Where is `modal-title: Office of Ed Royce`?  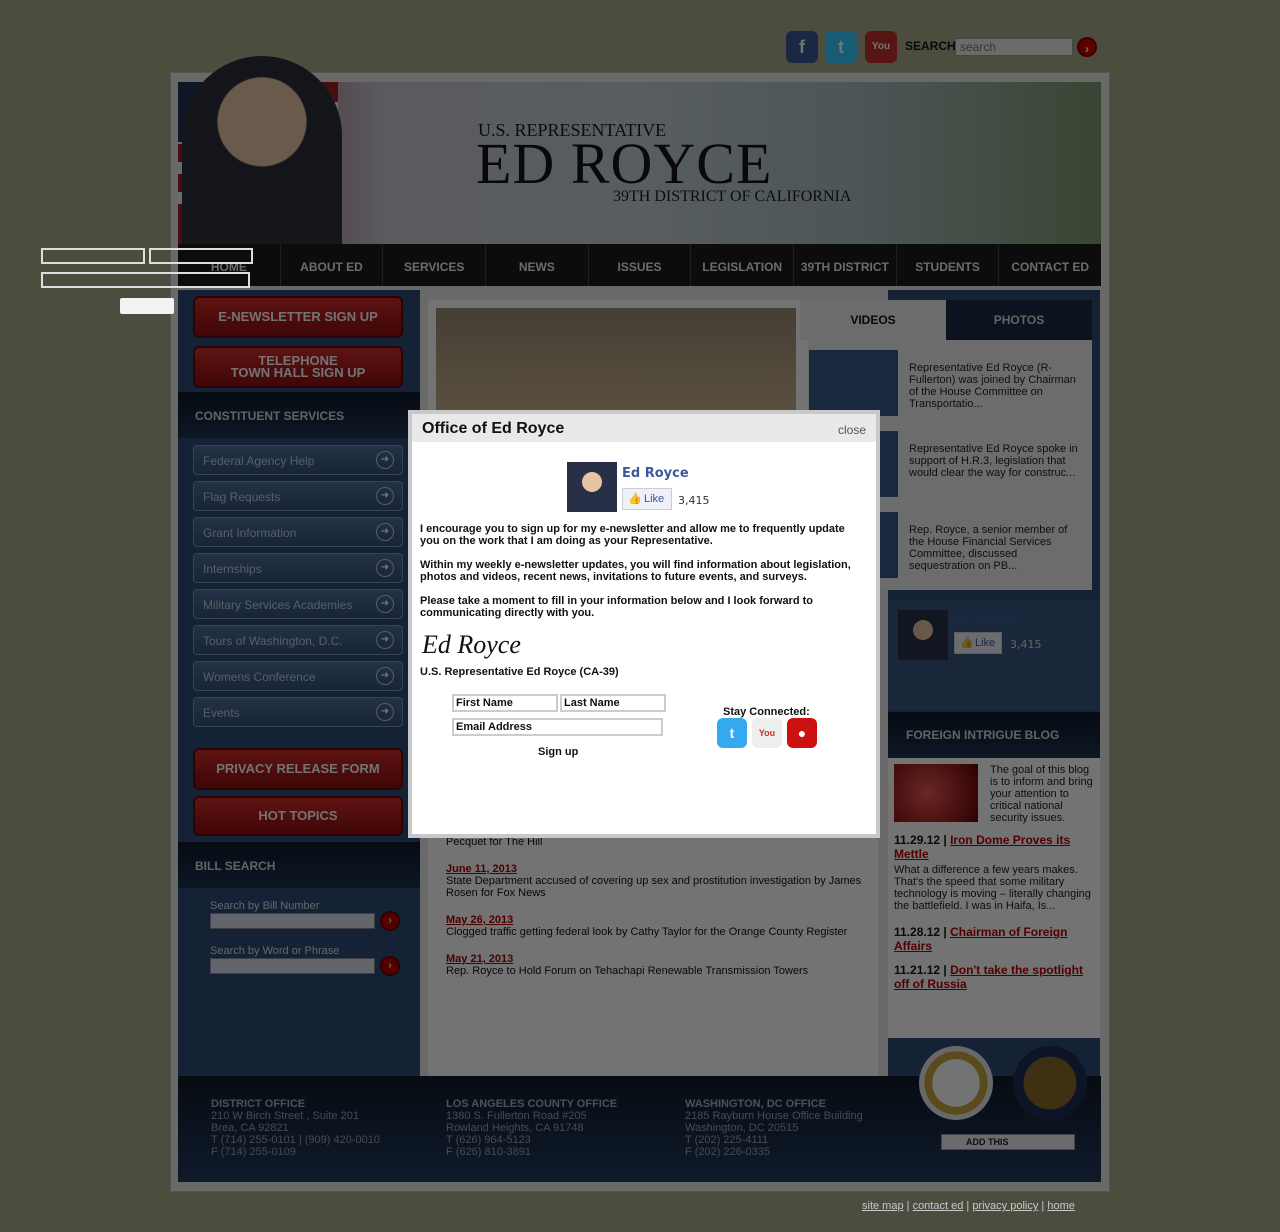
modal-title: Office of Ed Royce is located at coordinates (493, 428).